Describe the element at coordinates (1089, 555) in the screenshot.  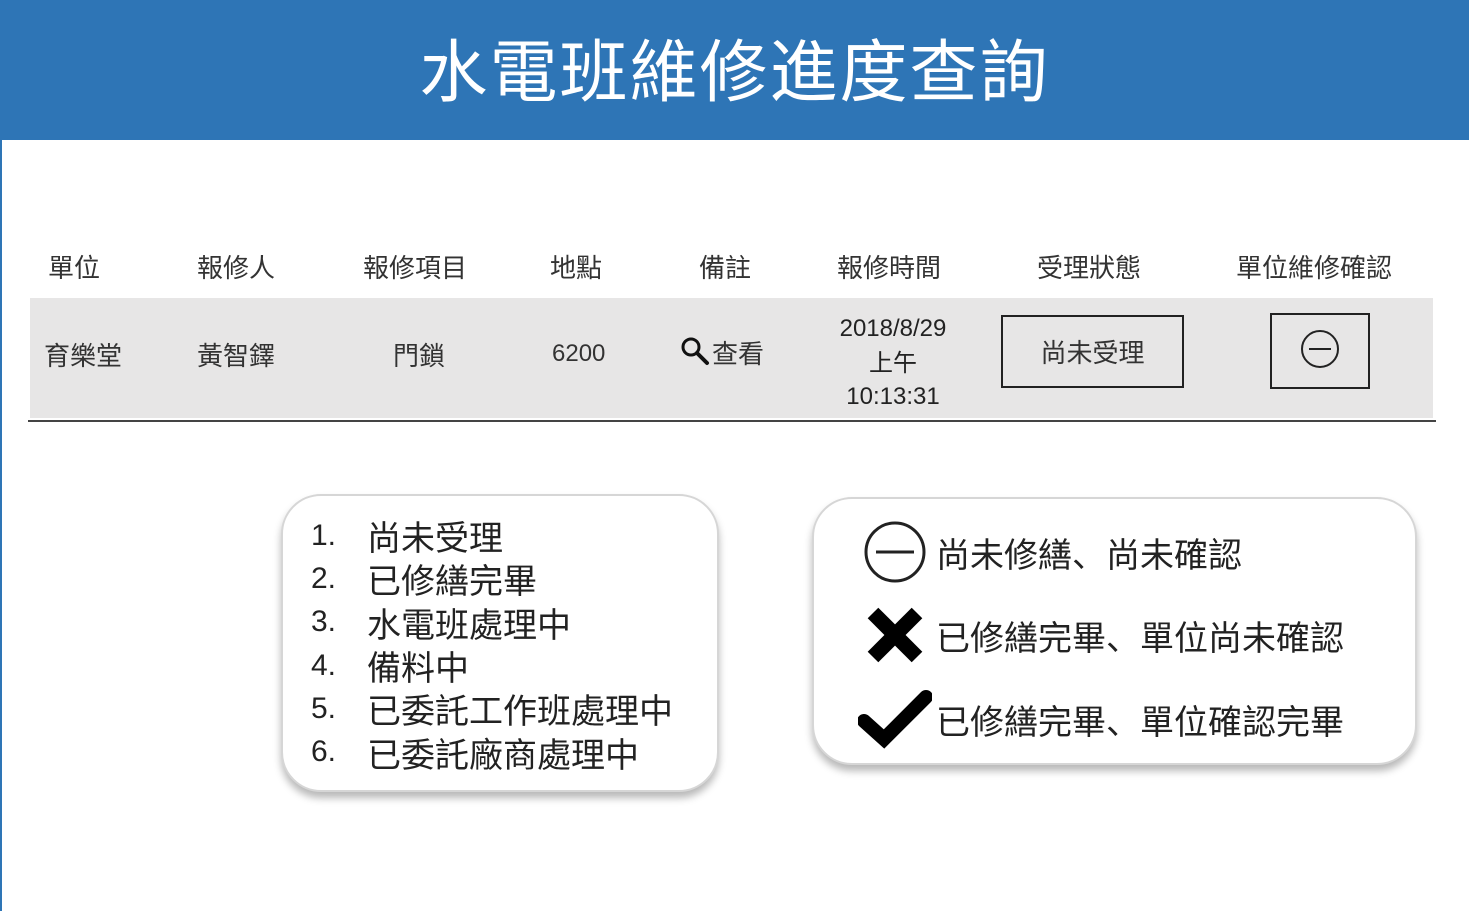
I see `legend-label: 尚未修繕、尚未確認` at that location.